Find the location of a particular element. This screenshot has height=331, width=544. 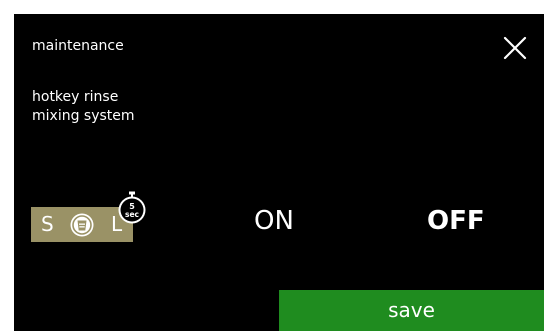

close-button is located at coordinates (516, 49).